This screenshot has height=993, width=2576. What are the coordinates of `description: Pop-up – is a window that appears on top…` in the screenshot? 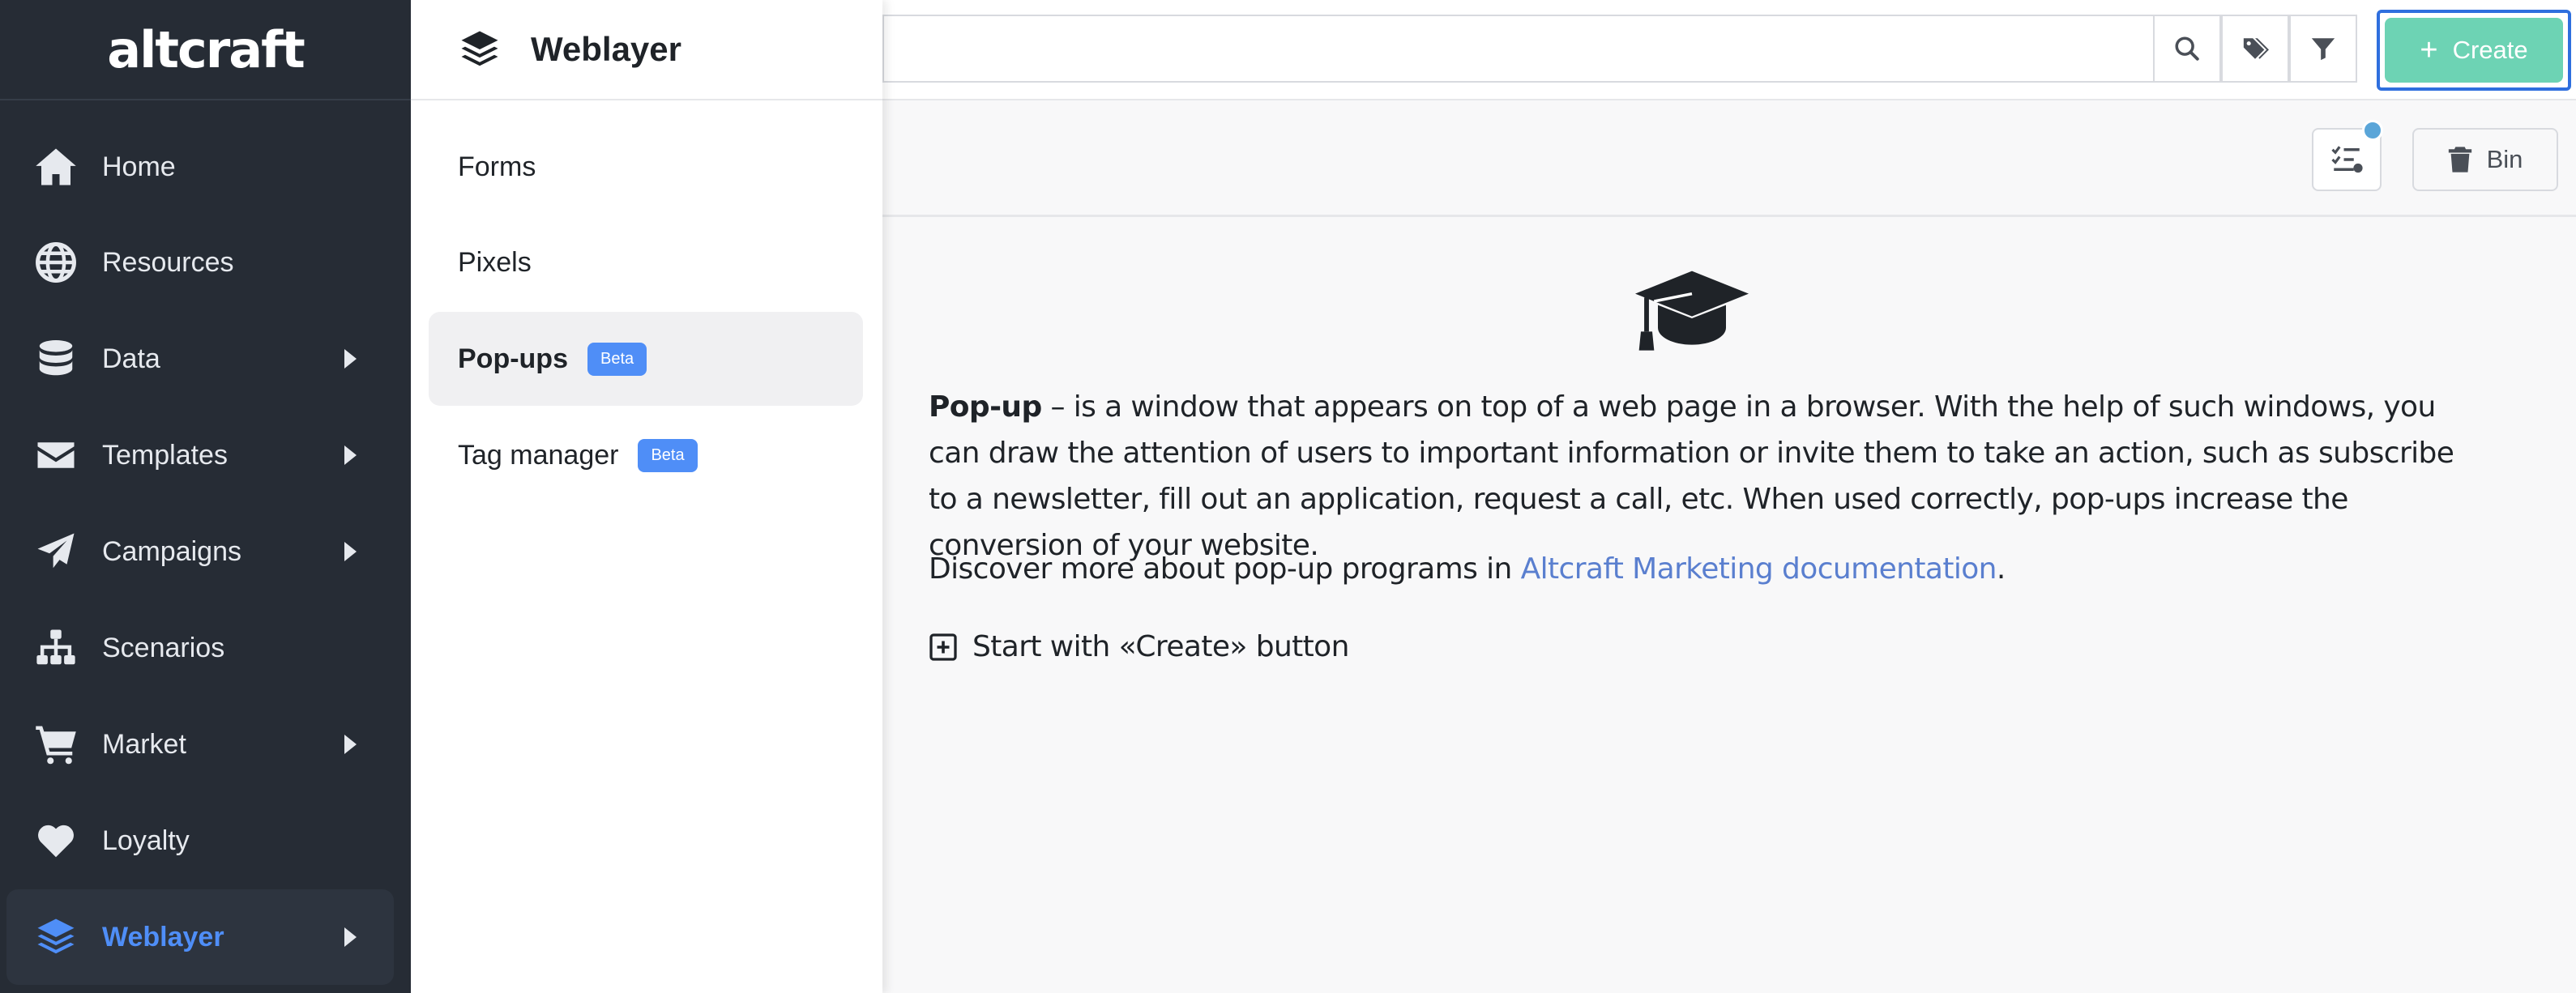 It's located at (1698, 476).